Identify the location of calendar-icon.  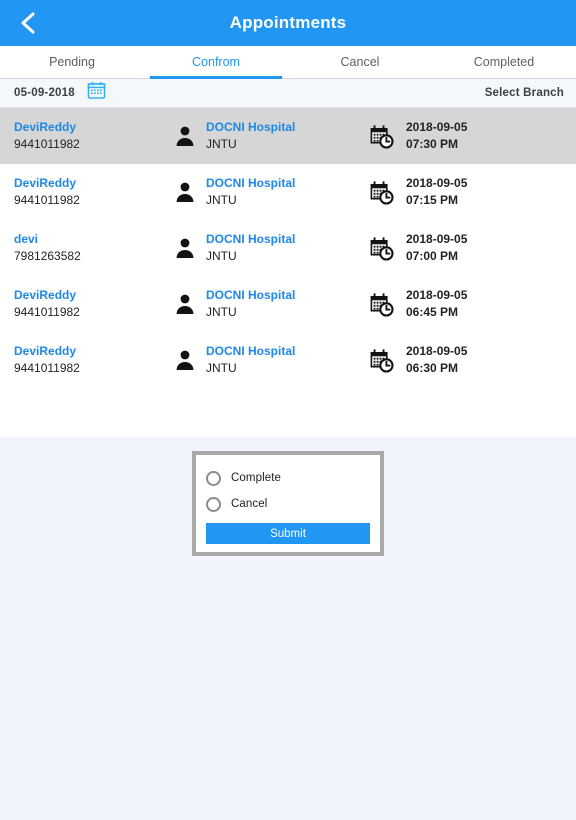
(96, 93).